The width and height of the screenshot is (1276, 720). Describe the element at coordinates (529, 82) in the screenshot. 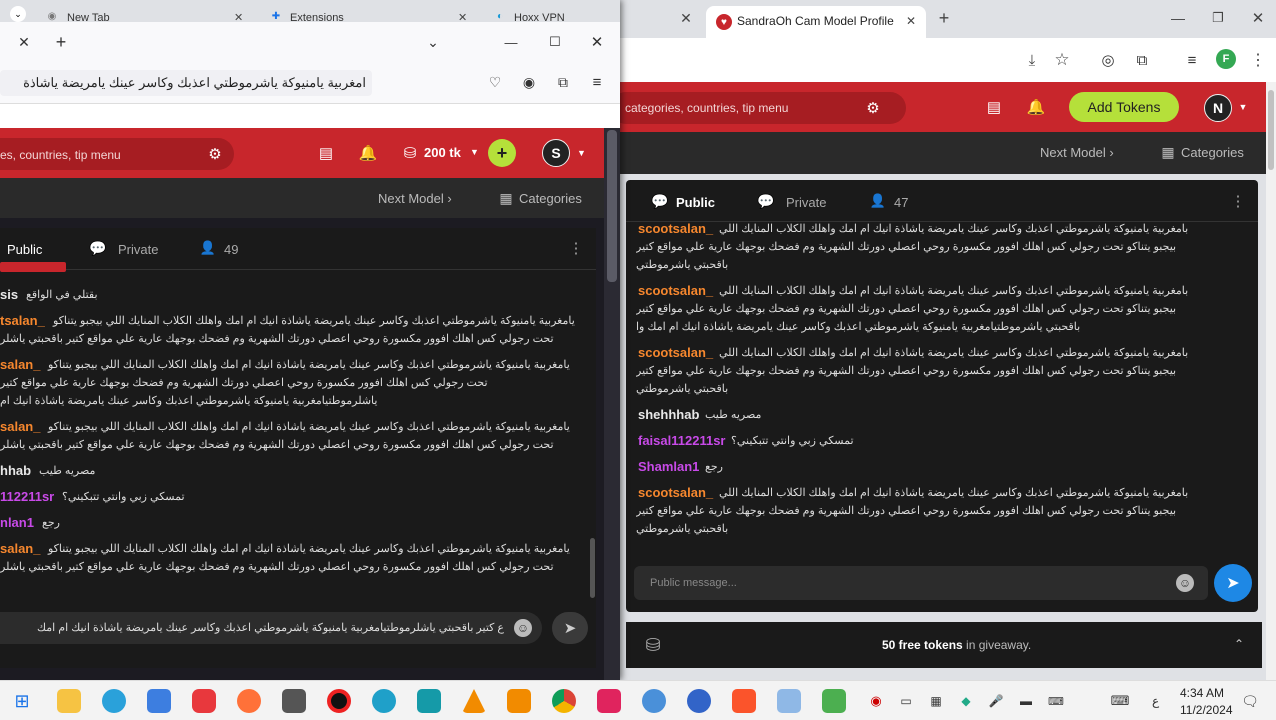

I see `account-icon: ◉` at that location.